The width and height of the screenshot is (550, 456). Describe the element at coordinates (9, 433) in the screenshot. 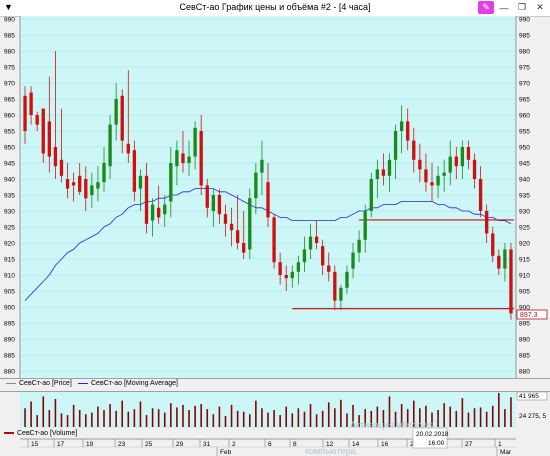

I see `volume-swatch-icon` at that location.